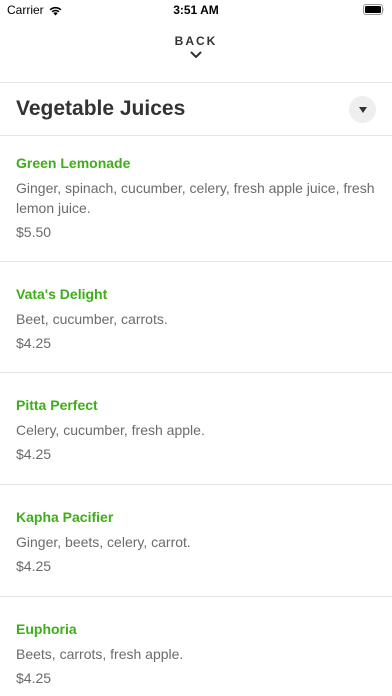 Image resolution: width=392 pixels, height=696 pixels. I want to click on item-description: Ginger, beets, celery, carrot., so click(103, 542).